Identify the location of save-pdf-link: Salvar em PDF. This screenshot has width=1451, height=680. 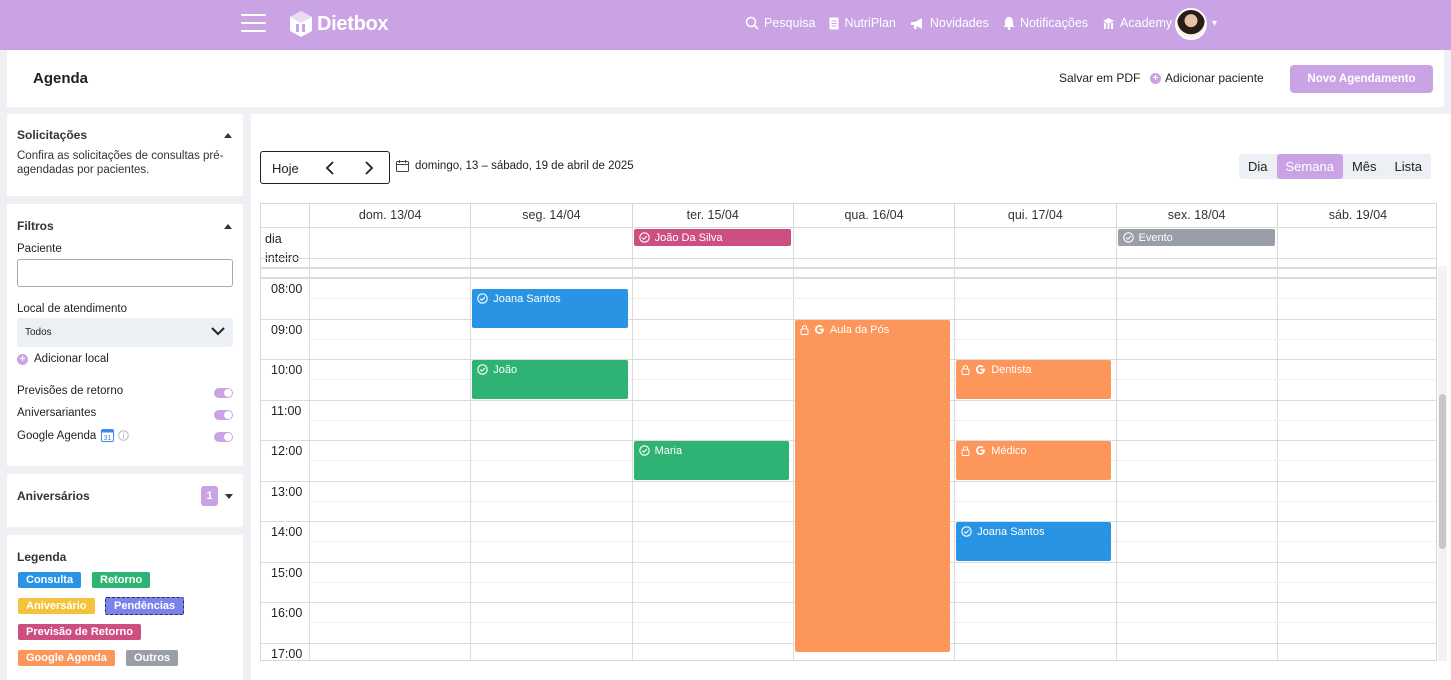
(1099, 78).